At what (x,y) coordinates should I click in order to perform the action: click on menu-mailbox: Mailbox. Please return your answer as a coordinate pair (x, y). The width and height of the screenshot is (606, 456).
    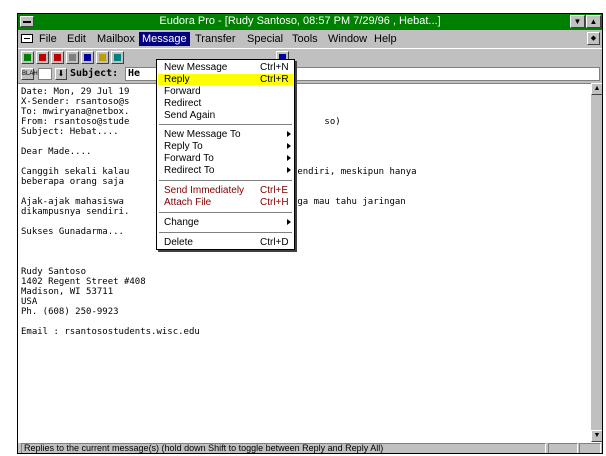
    Looking at the image, I should click on (116, 39).